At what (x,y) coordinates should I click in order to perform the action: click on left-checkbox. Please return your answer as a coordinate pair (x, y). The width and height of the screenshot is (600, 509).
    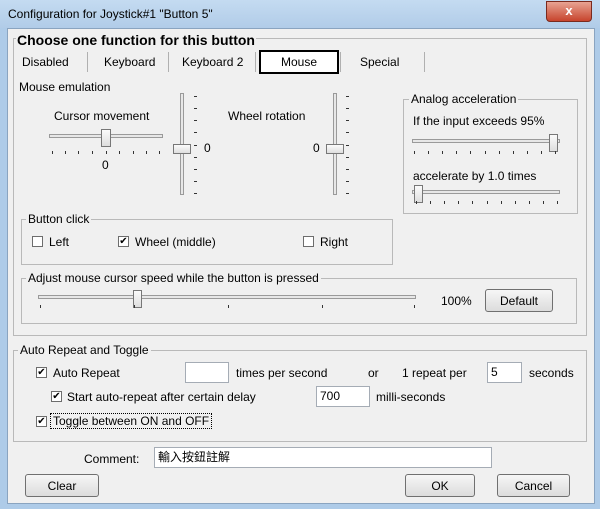
    Looking at the image, I should click on (37, 241).